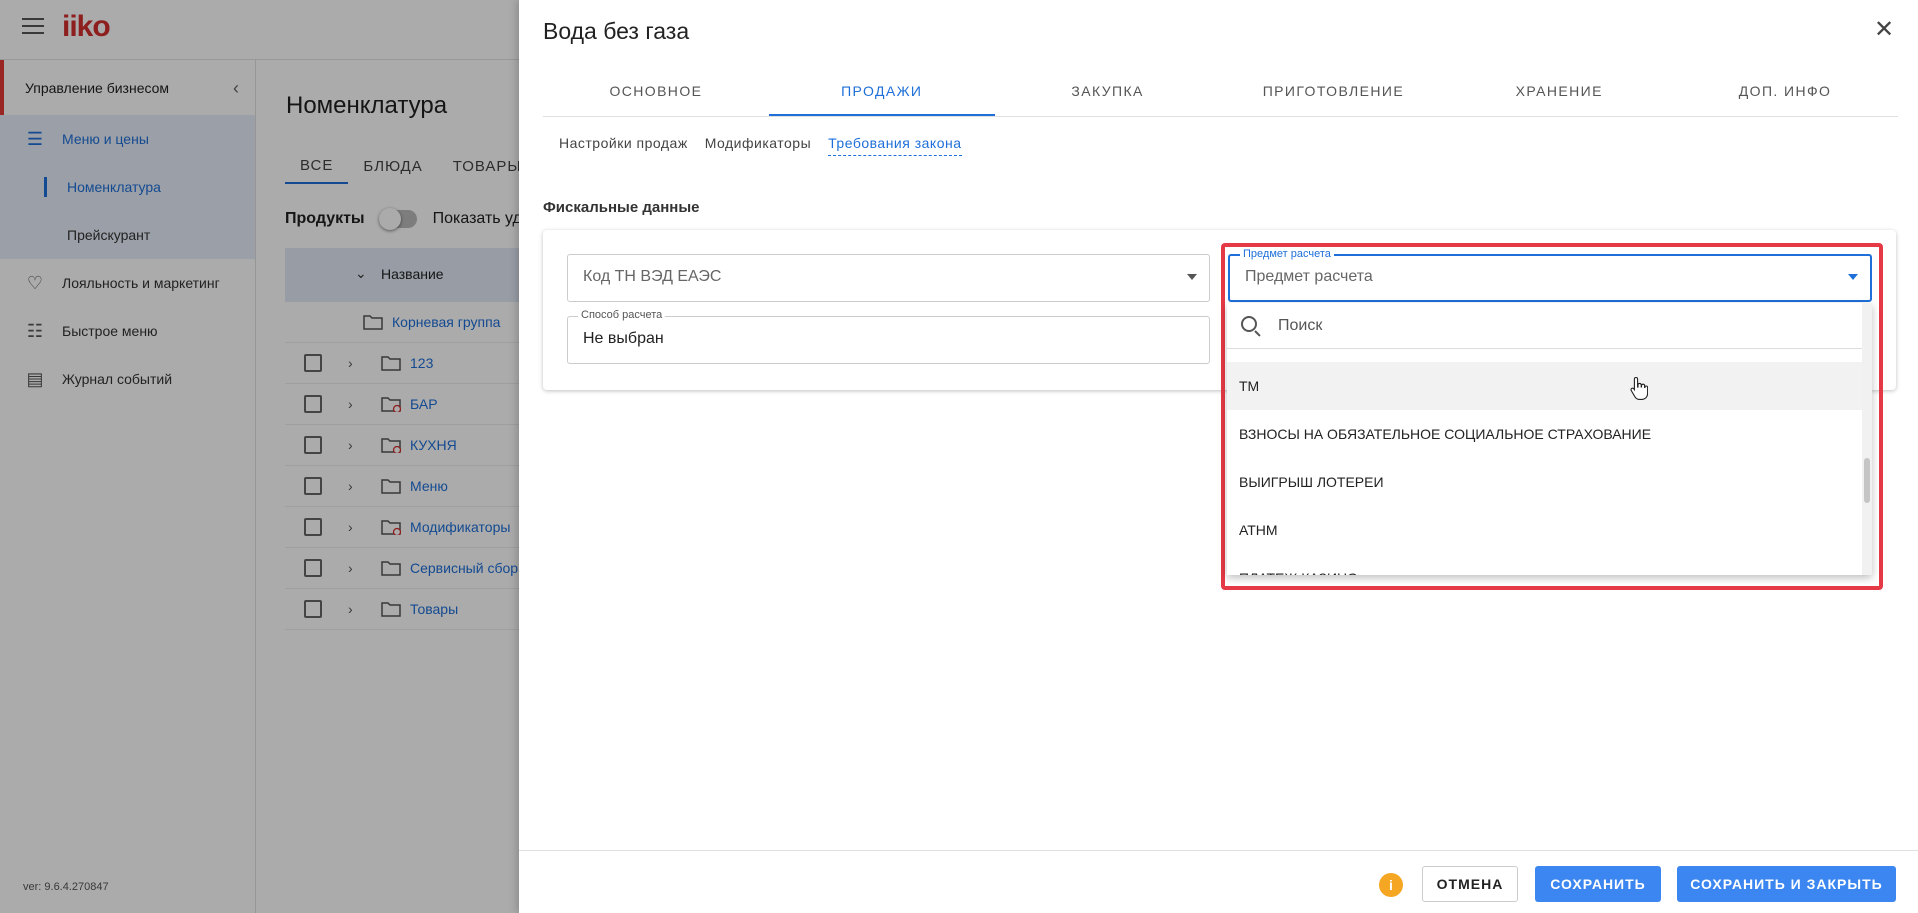 The width and height of the screenshot is (1918, 913). I want to click on section-title: Фискальные данные, so click(621, 207).